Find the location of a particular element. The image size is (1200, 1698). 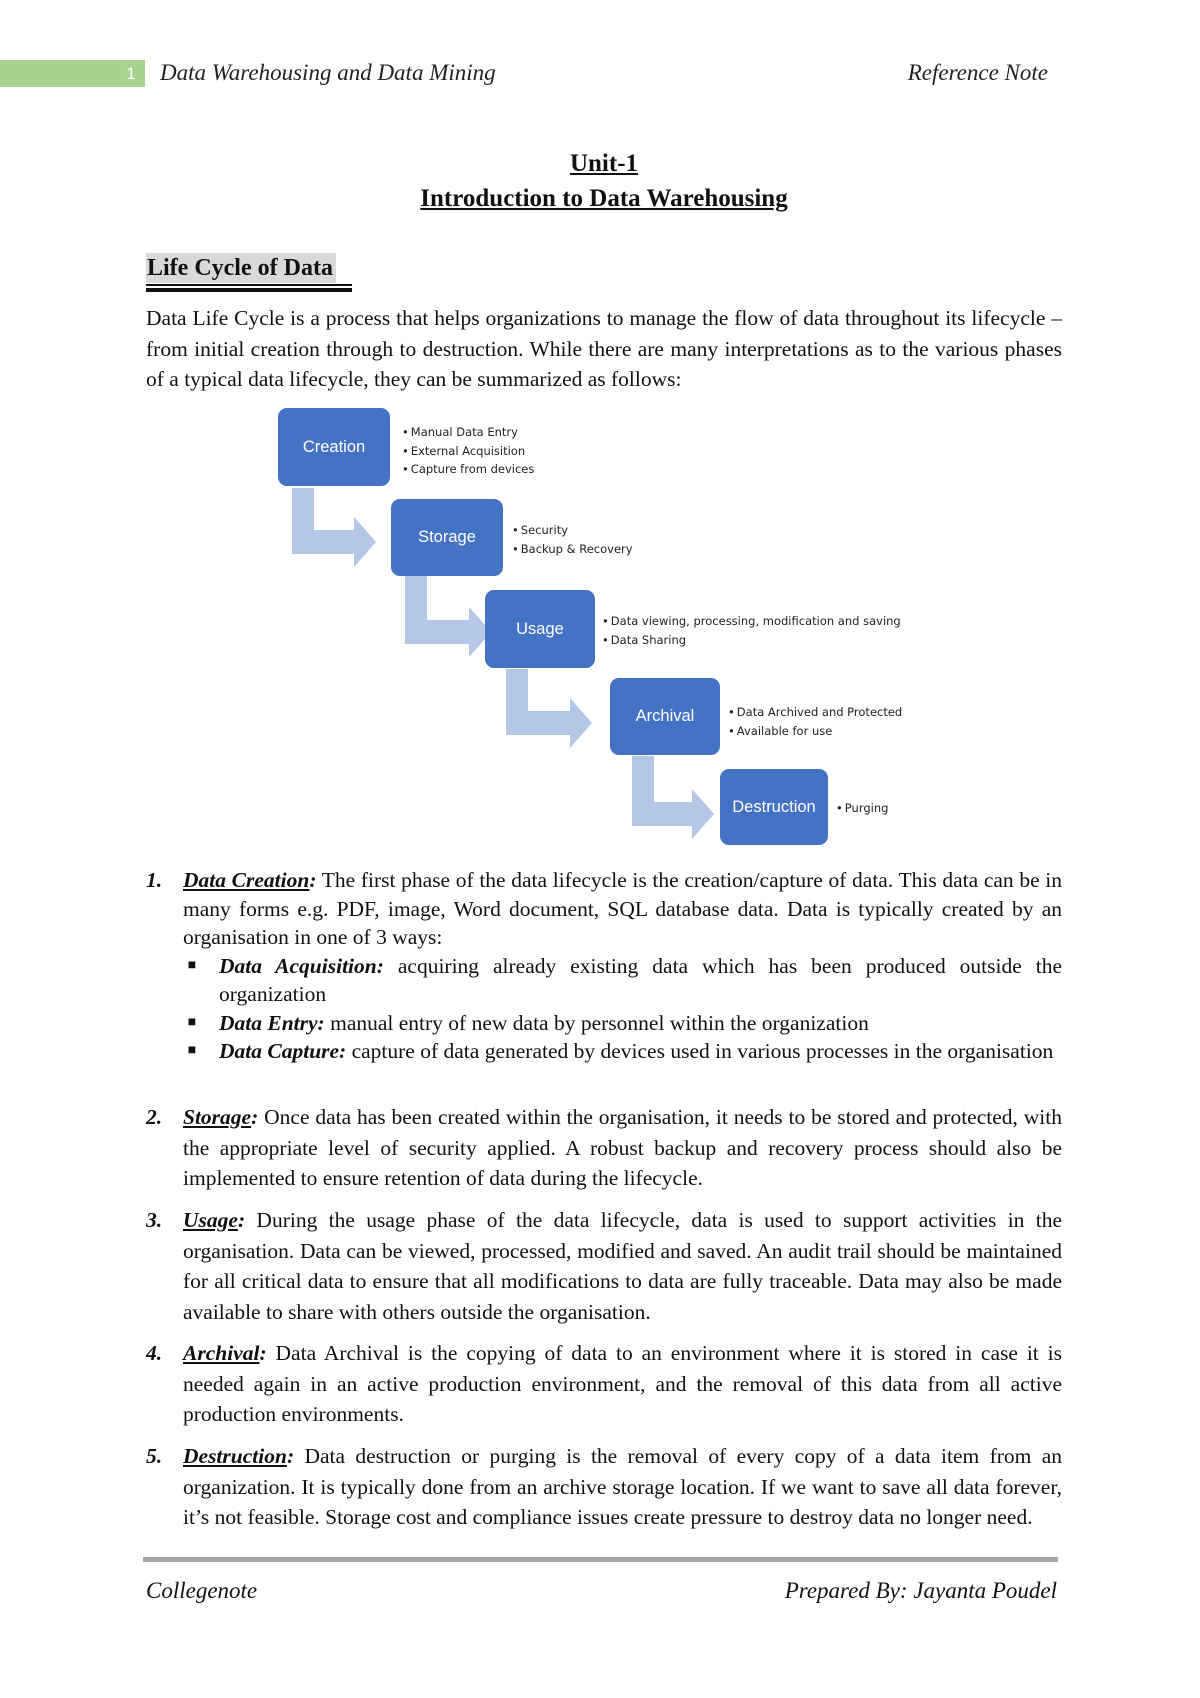

step-label: Creation is located at coordinates (334, 446).